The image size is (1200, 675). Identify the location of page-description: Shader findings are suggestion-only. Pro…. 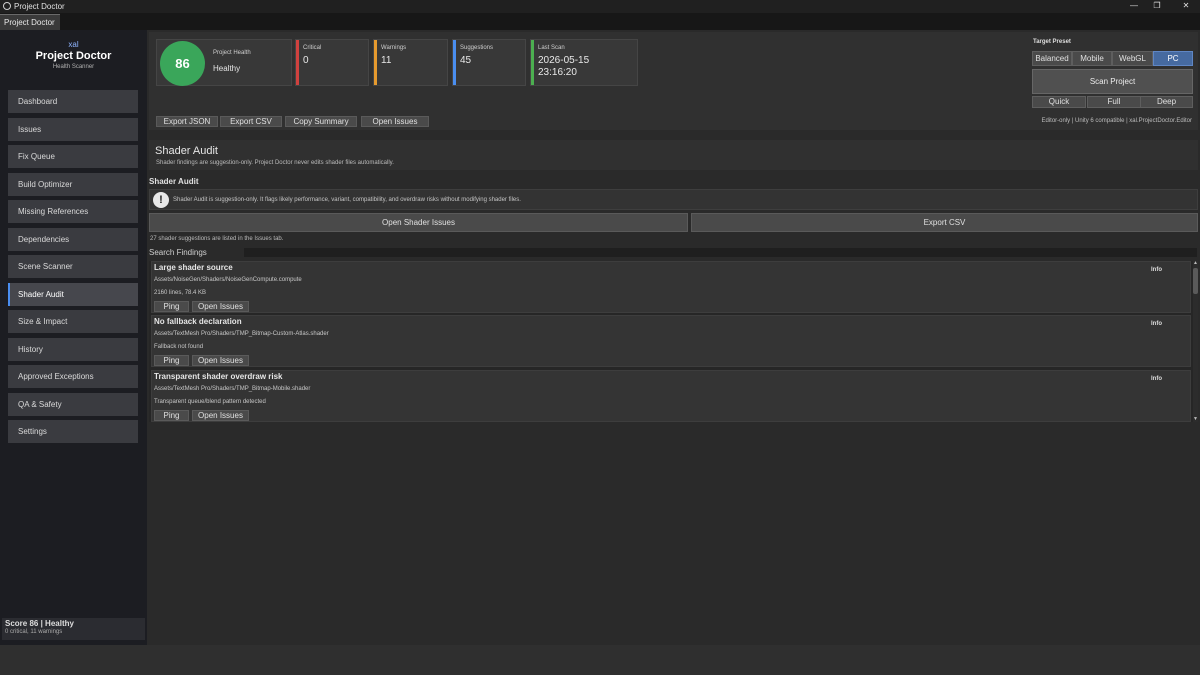
(275, 163).